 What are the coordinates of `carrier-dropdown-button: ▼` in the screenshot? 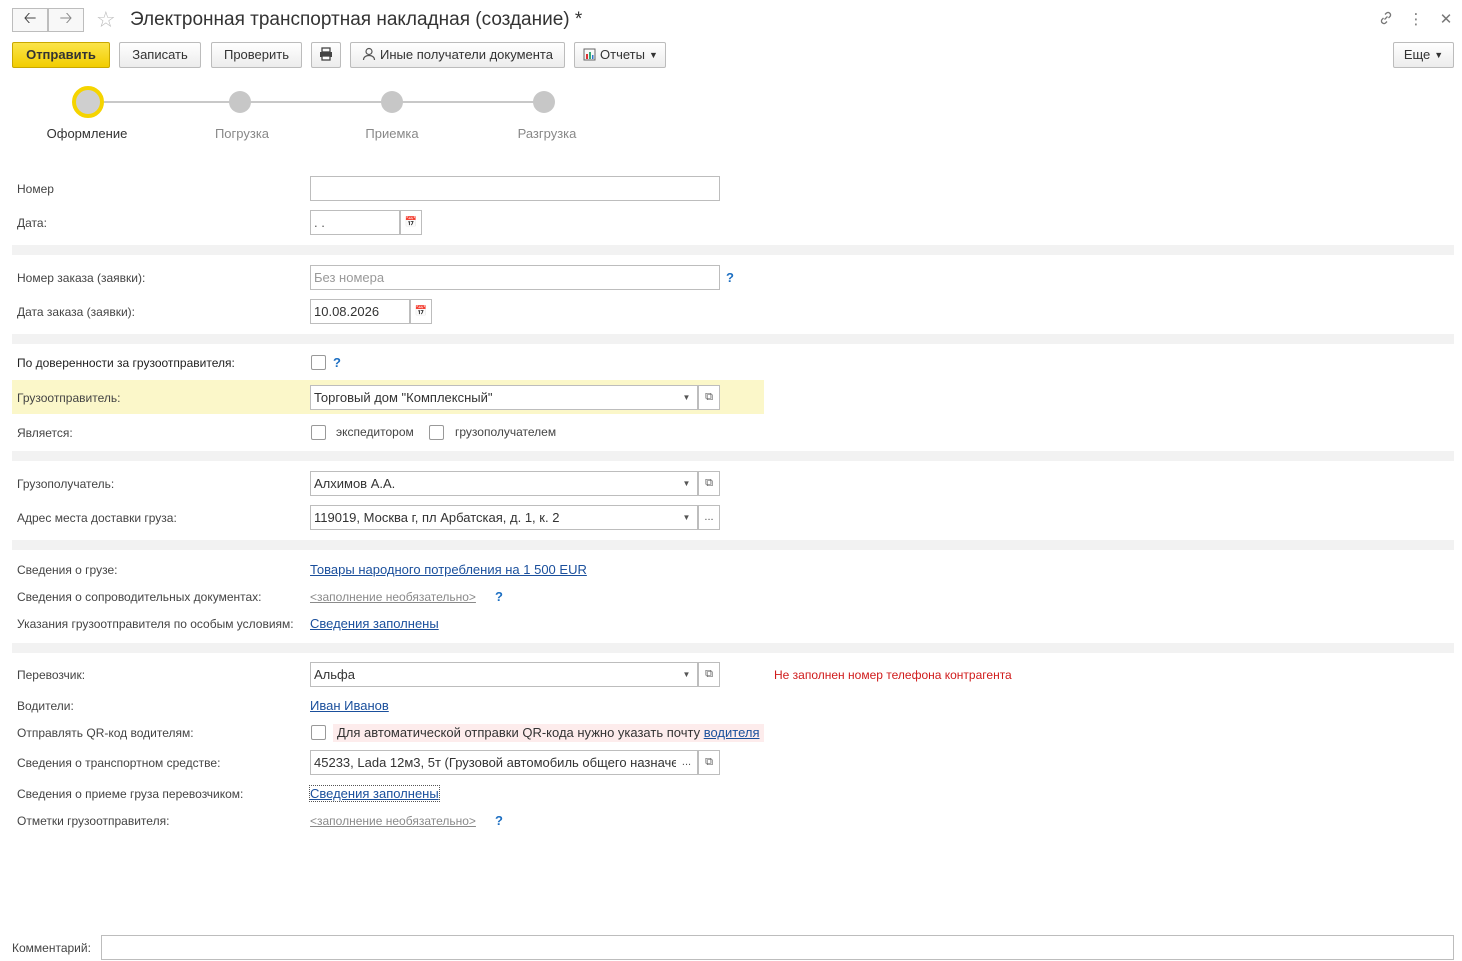 It's located at (687, 674).